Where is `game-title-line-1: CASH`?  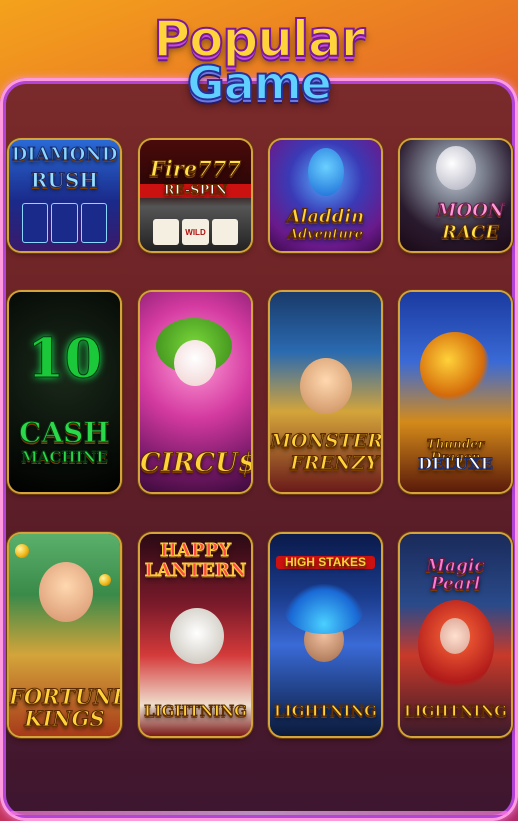 game-title-line-1: CASH is located at coordinates (65, 432).